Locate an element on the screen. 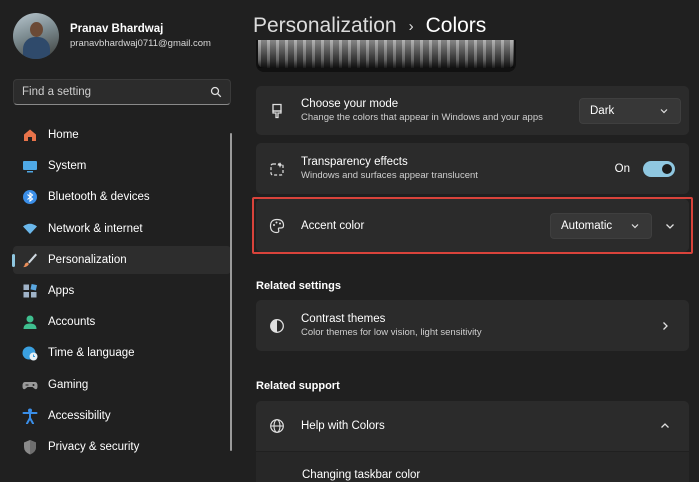 The image size is (699, 482). apps-icon is located at coordinates (29, 290).